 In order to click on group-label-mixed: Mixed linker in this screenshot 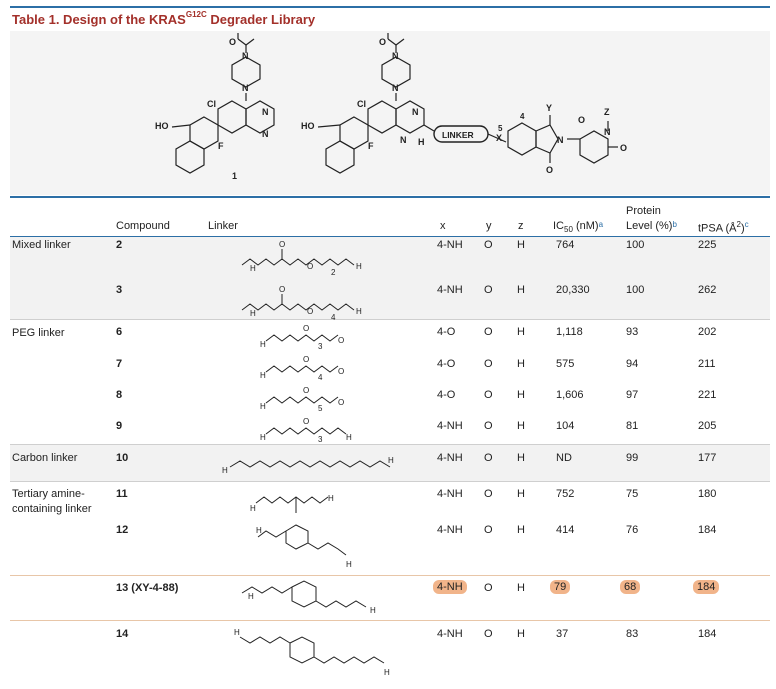, I will do `click(41, 245)`.